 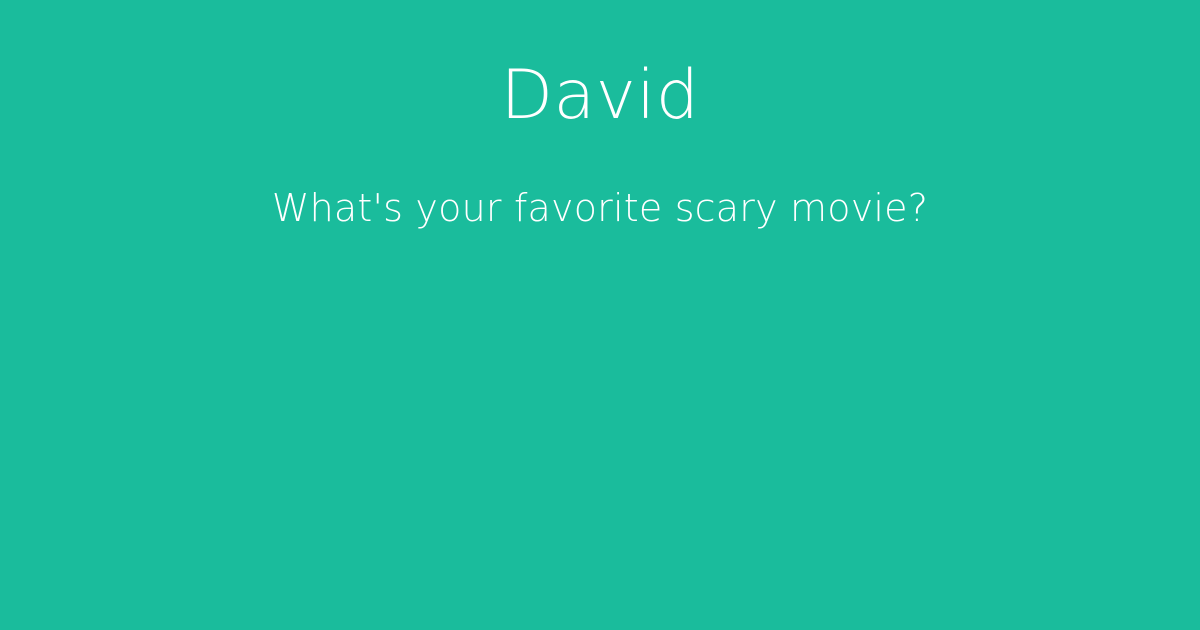 What do you see at coordinates (600, 208) in the screenshot?
I see `question-text: What's your favorite scary movie?` at bounding box center [600, 208].